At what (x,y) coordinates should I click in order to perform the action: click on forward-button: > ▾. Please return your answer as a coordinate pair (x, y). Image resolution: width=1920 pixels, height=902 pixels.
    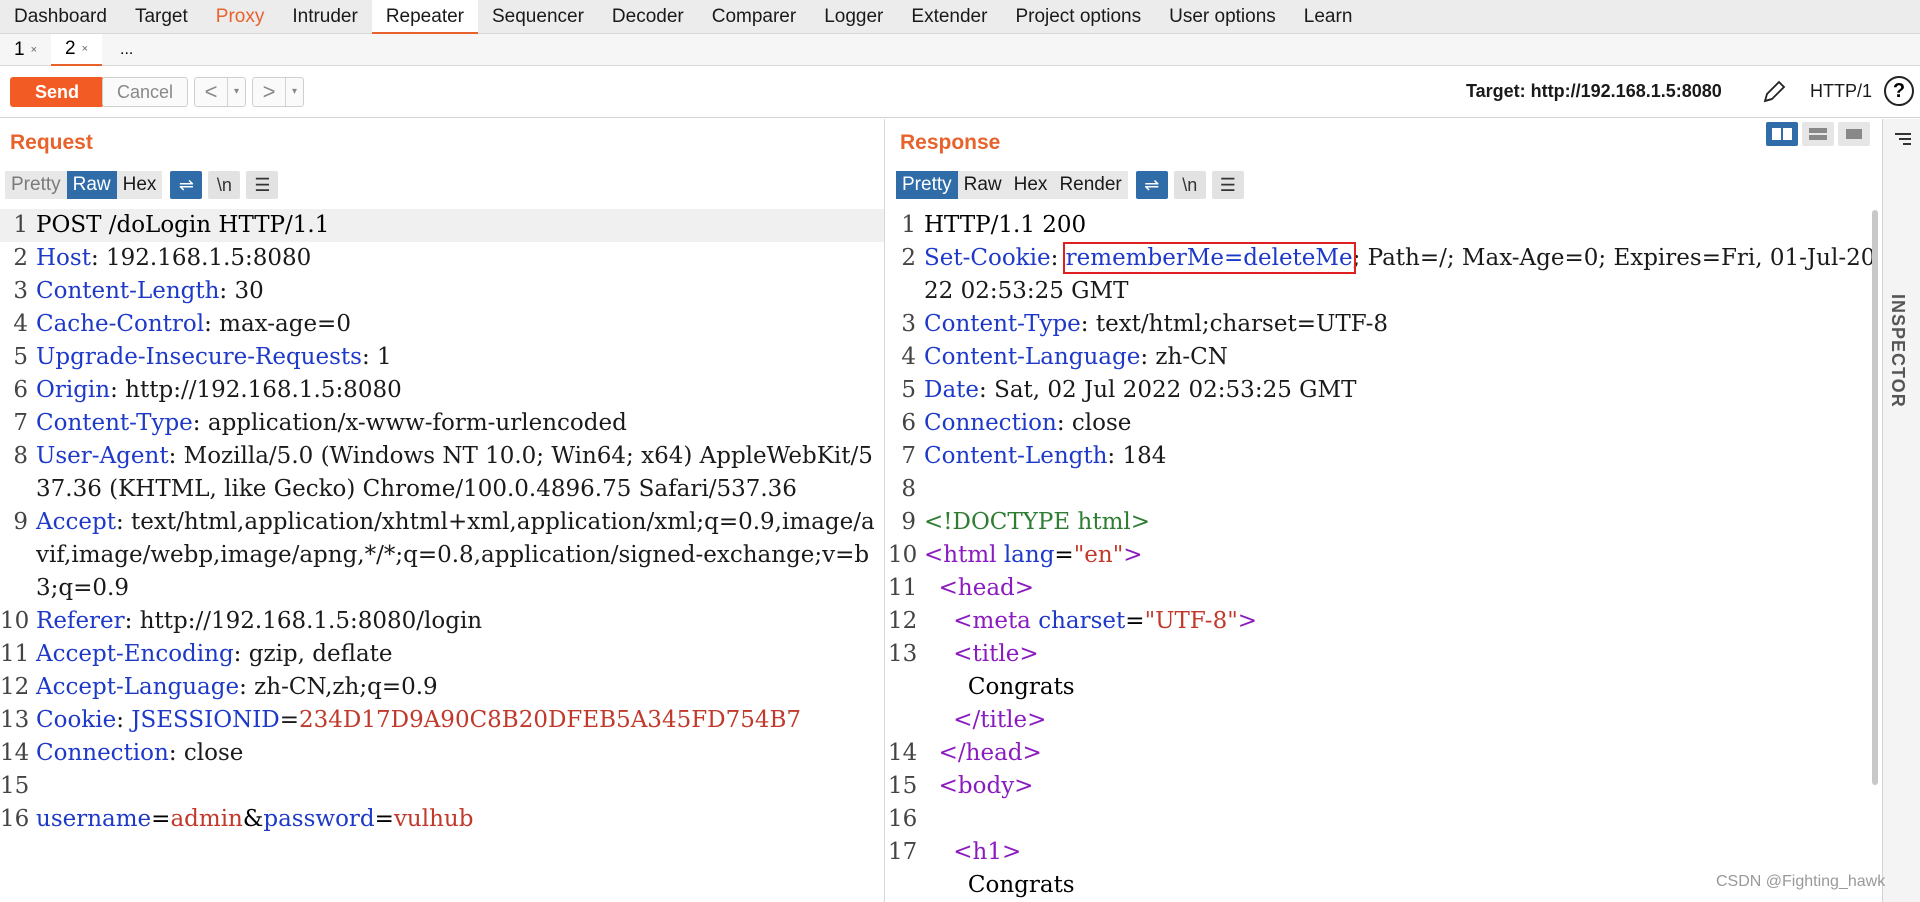
    Looking at the image, I should click on (278, 92).